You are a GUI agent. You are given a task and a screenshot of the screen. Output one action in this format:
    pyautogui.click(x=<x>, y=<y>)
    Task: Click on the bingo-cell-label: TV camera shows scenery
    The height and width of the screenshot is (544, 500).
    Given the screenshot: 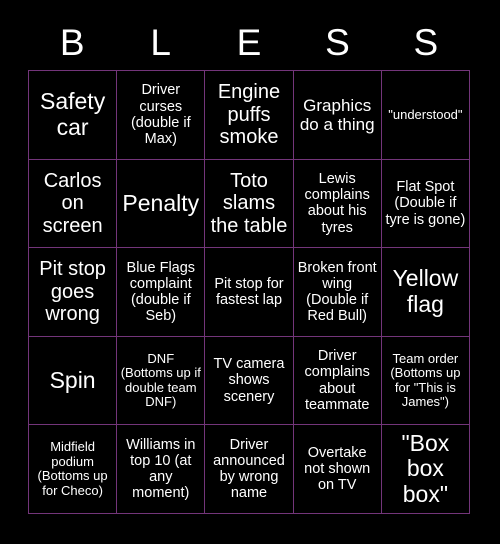 What is the action you would take?
    pyautogui.click(x=249, y=380)
    